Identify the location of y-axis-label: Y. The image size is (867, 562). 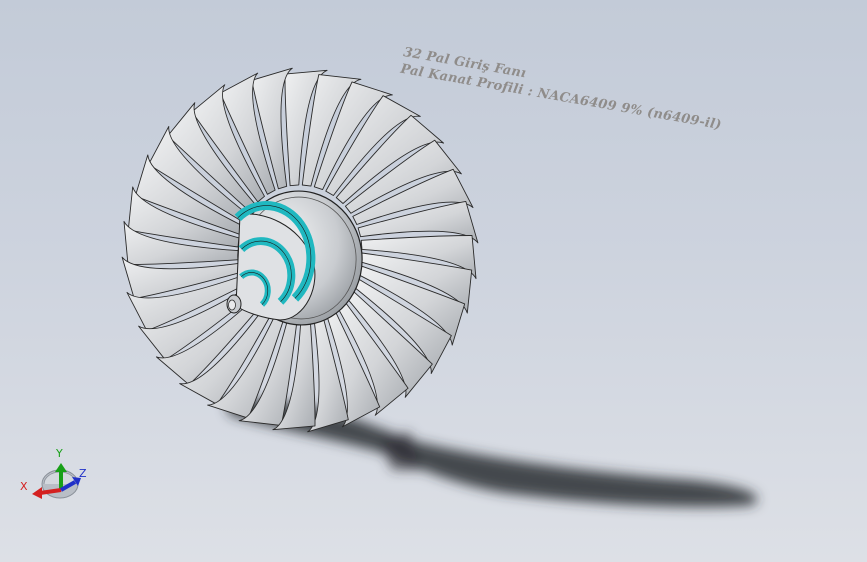
(59, 453).